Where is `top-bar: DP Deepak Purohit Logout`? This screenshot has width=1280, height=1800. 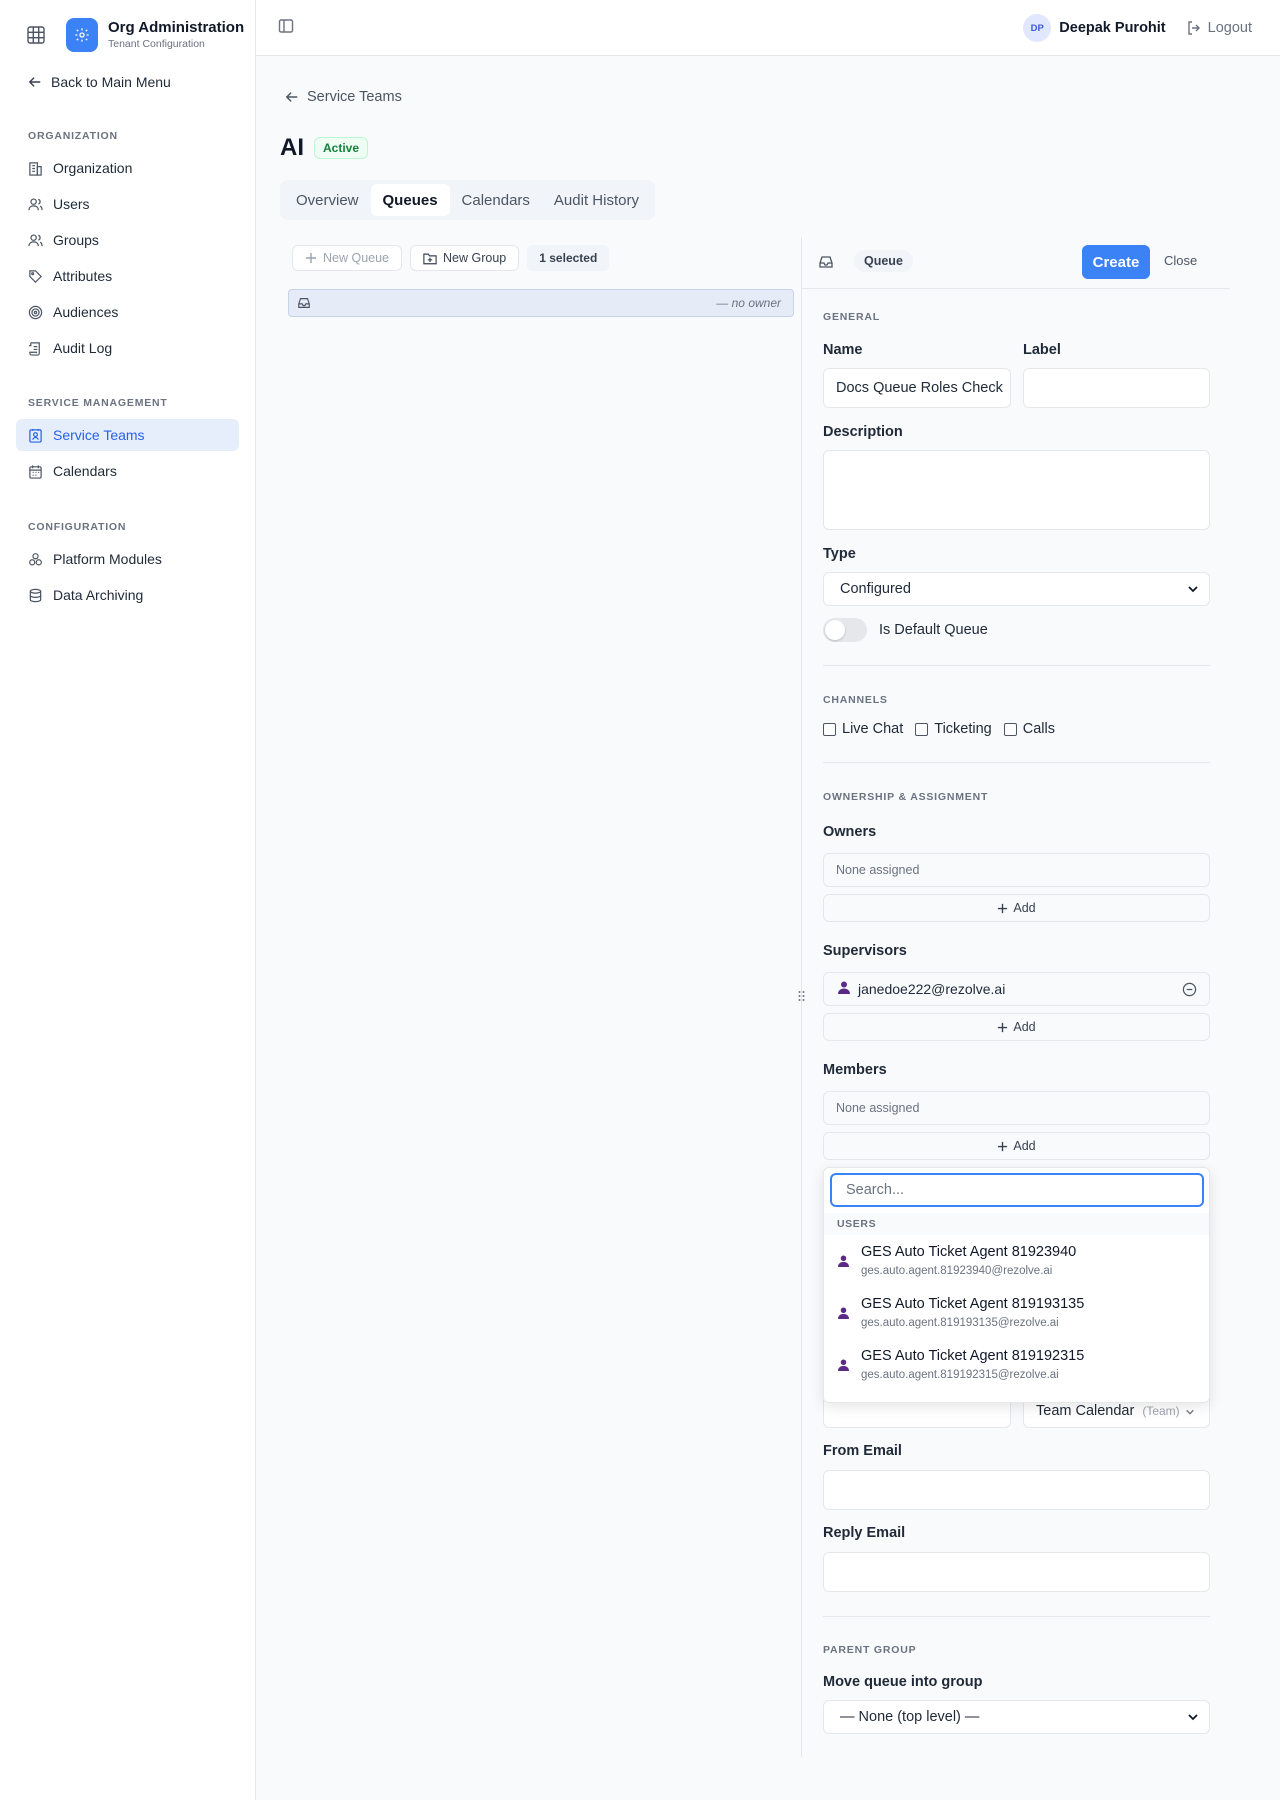 top-bar: DP Deepak Purohit Logout is located at coordinates (768, 28).